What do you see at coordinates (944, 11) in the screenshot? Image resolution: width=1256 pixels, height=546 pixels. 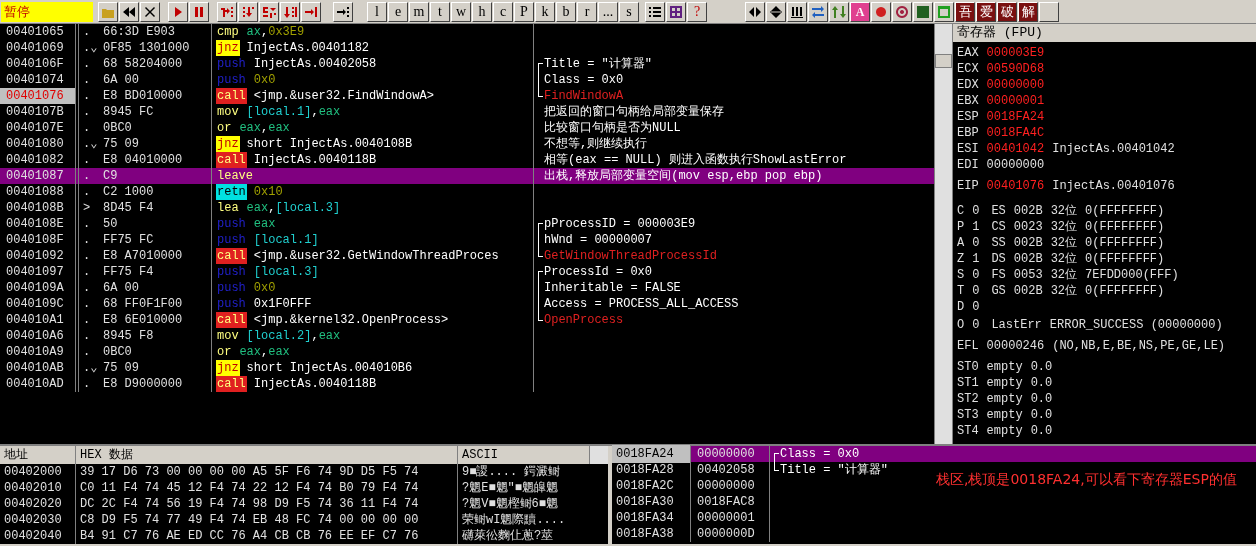 I see `window-button` at bounding box center [944, 11].